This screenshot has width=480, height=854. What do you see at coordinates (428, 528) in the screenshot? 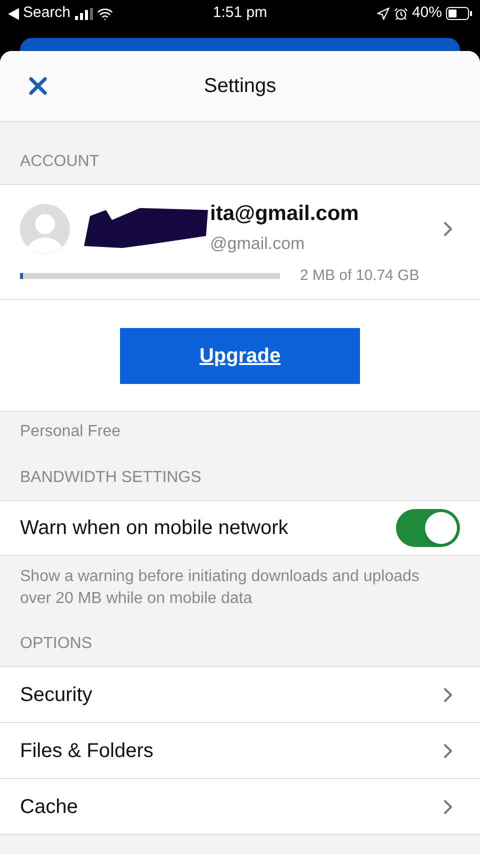
I see `mobile-network-toggle` at bounding box center [428, 528].